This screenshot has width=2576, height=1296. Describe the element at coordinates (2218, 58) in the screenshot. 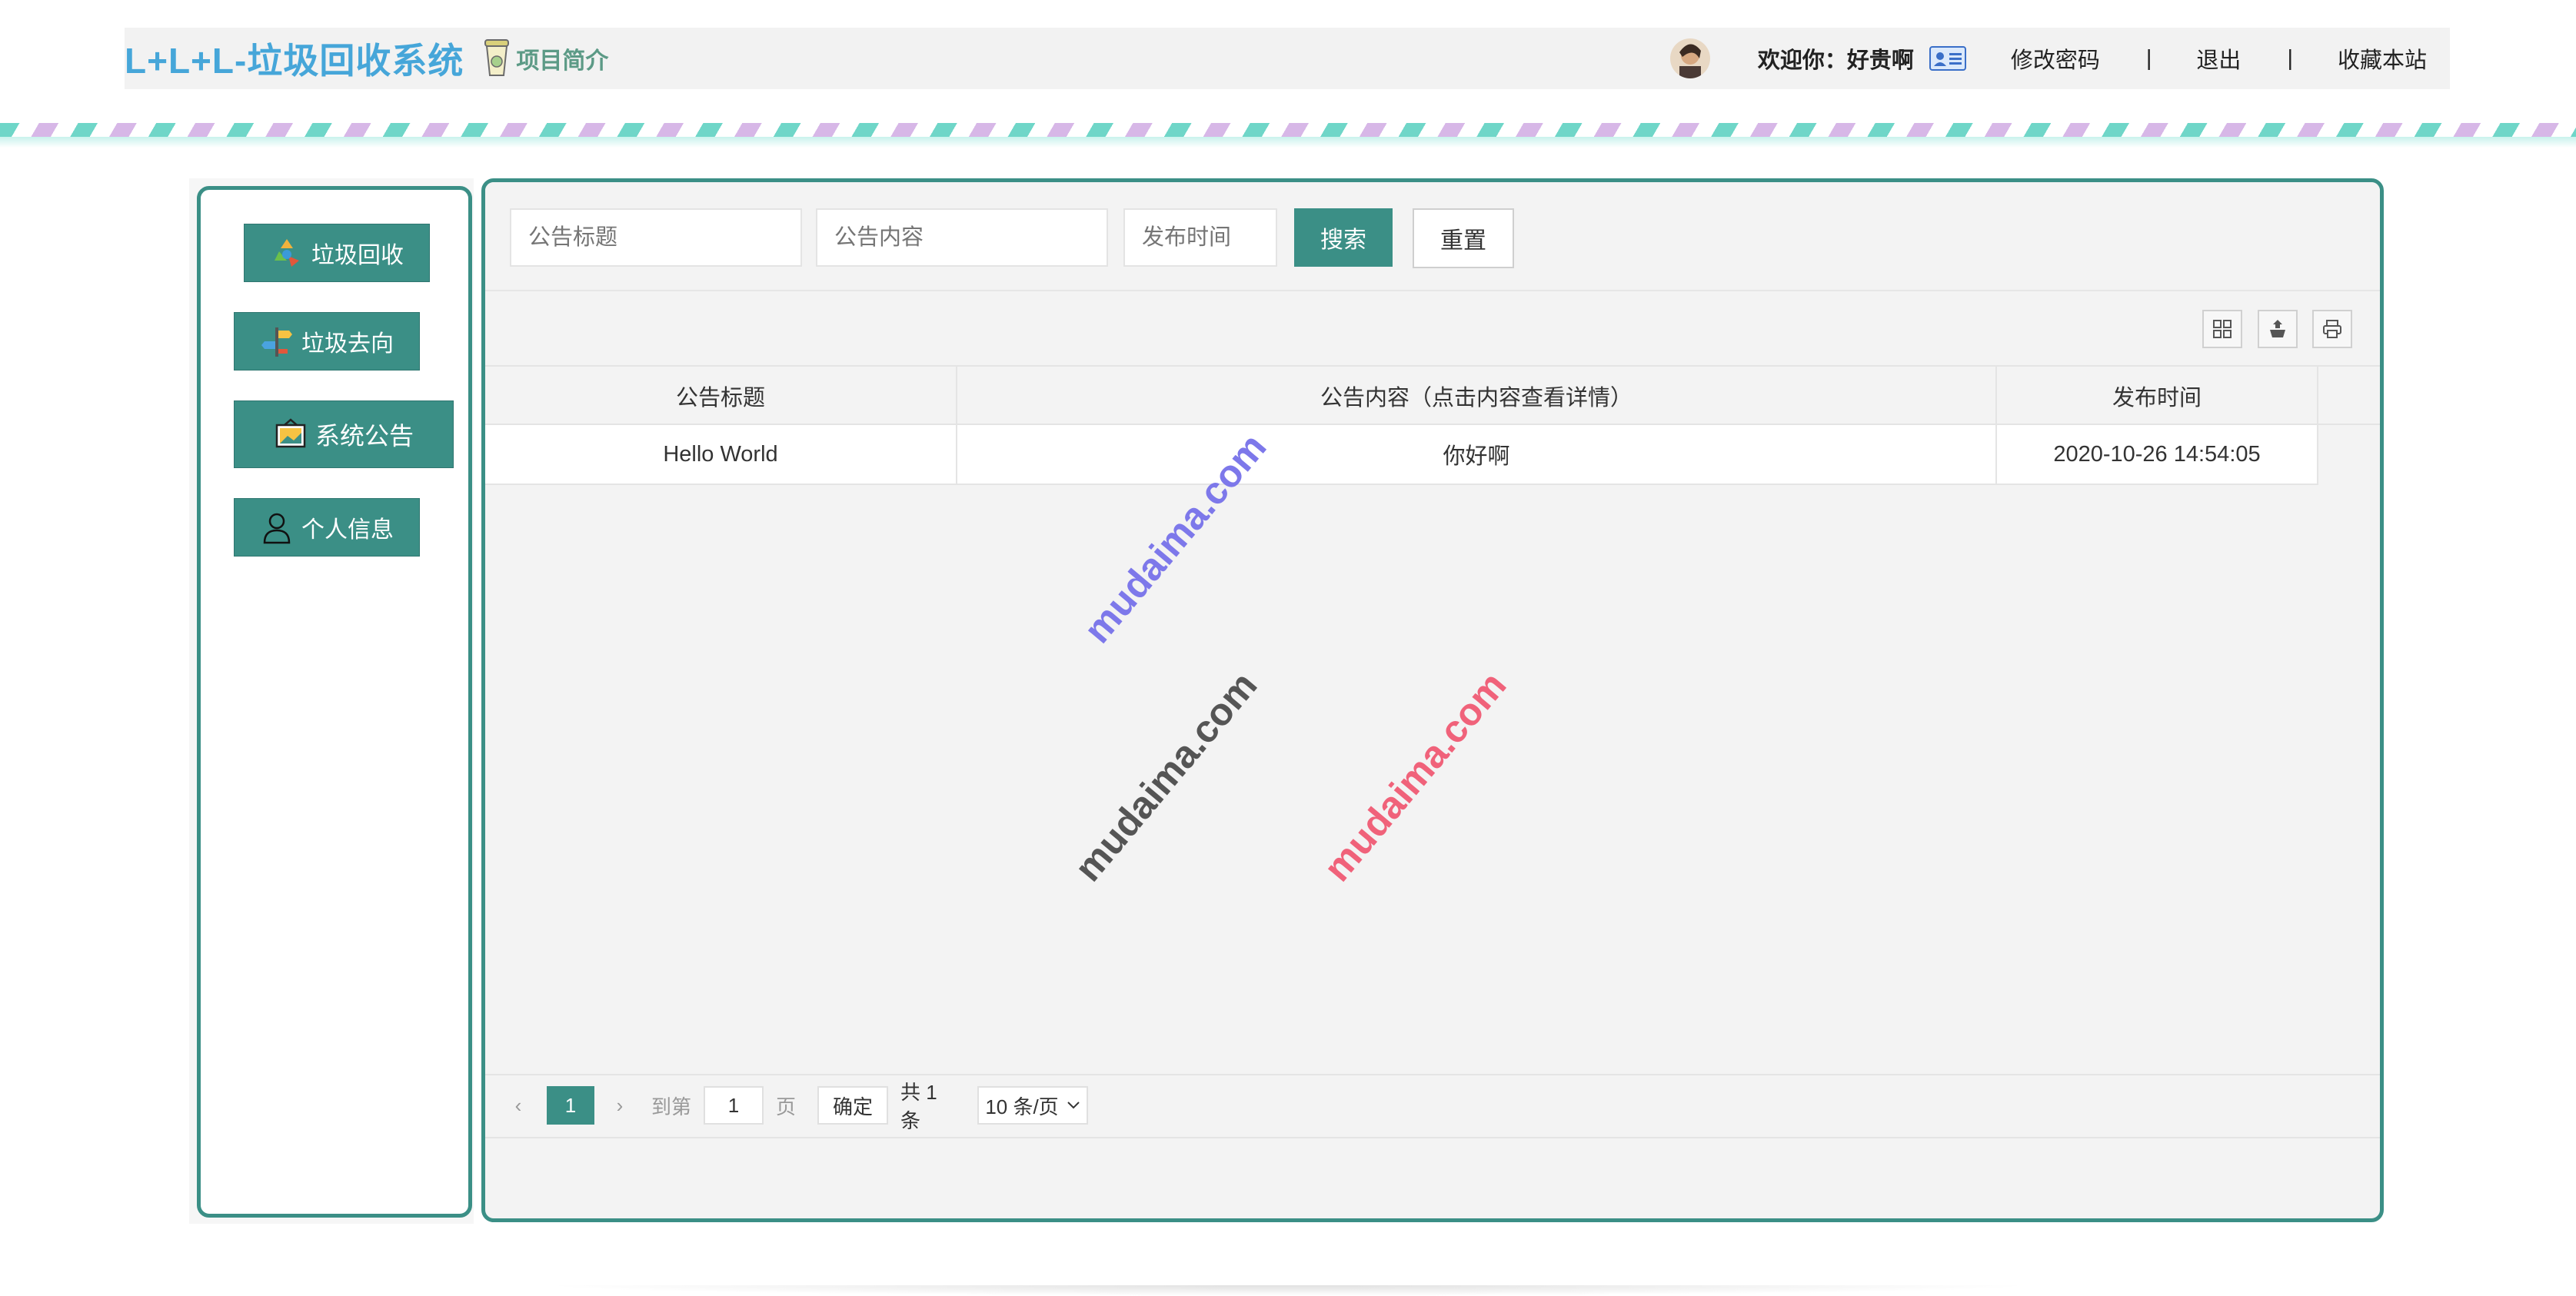

I see `logout-link: 退出` at that location.